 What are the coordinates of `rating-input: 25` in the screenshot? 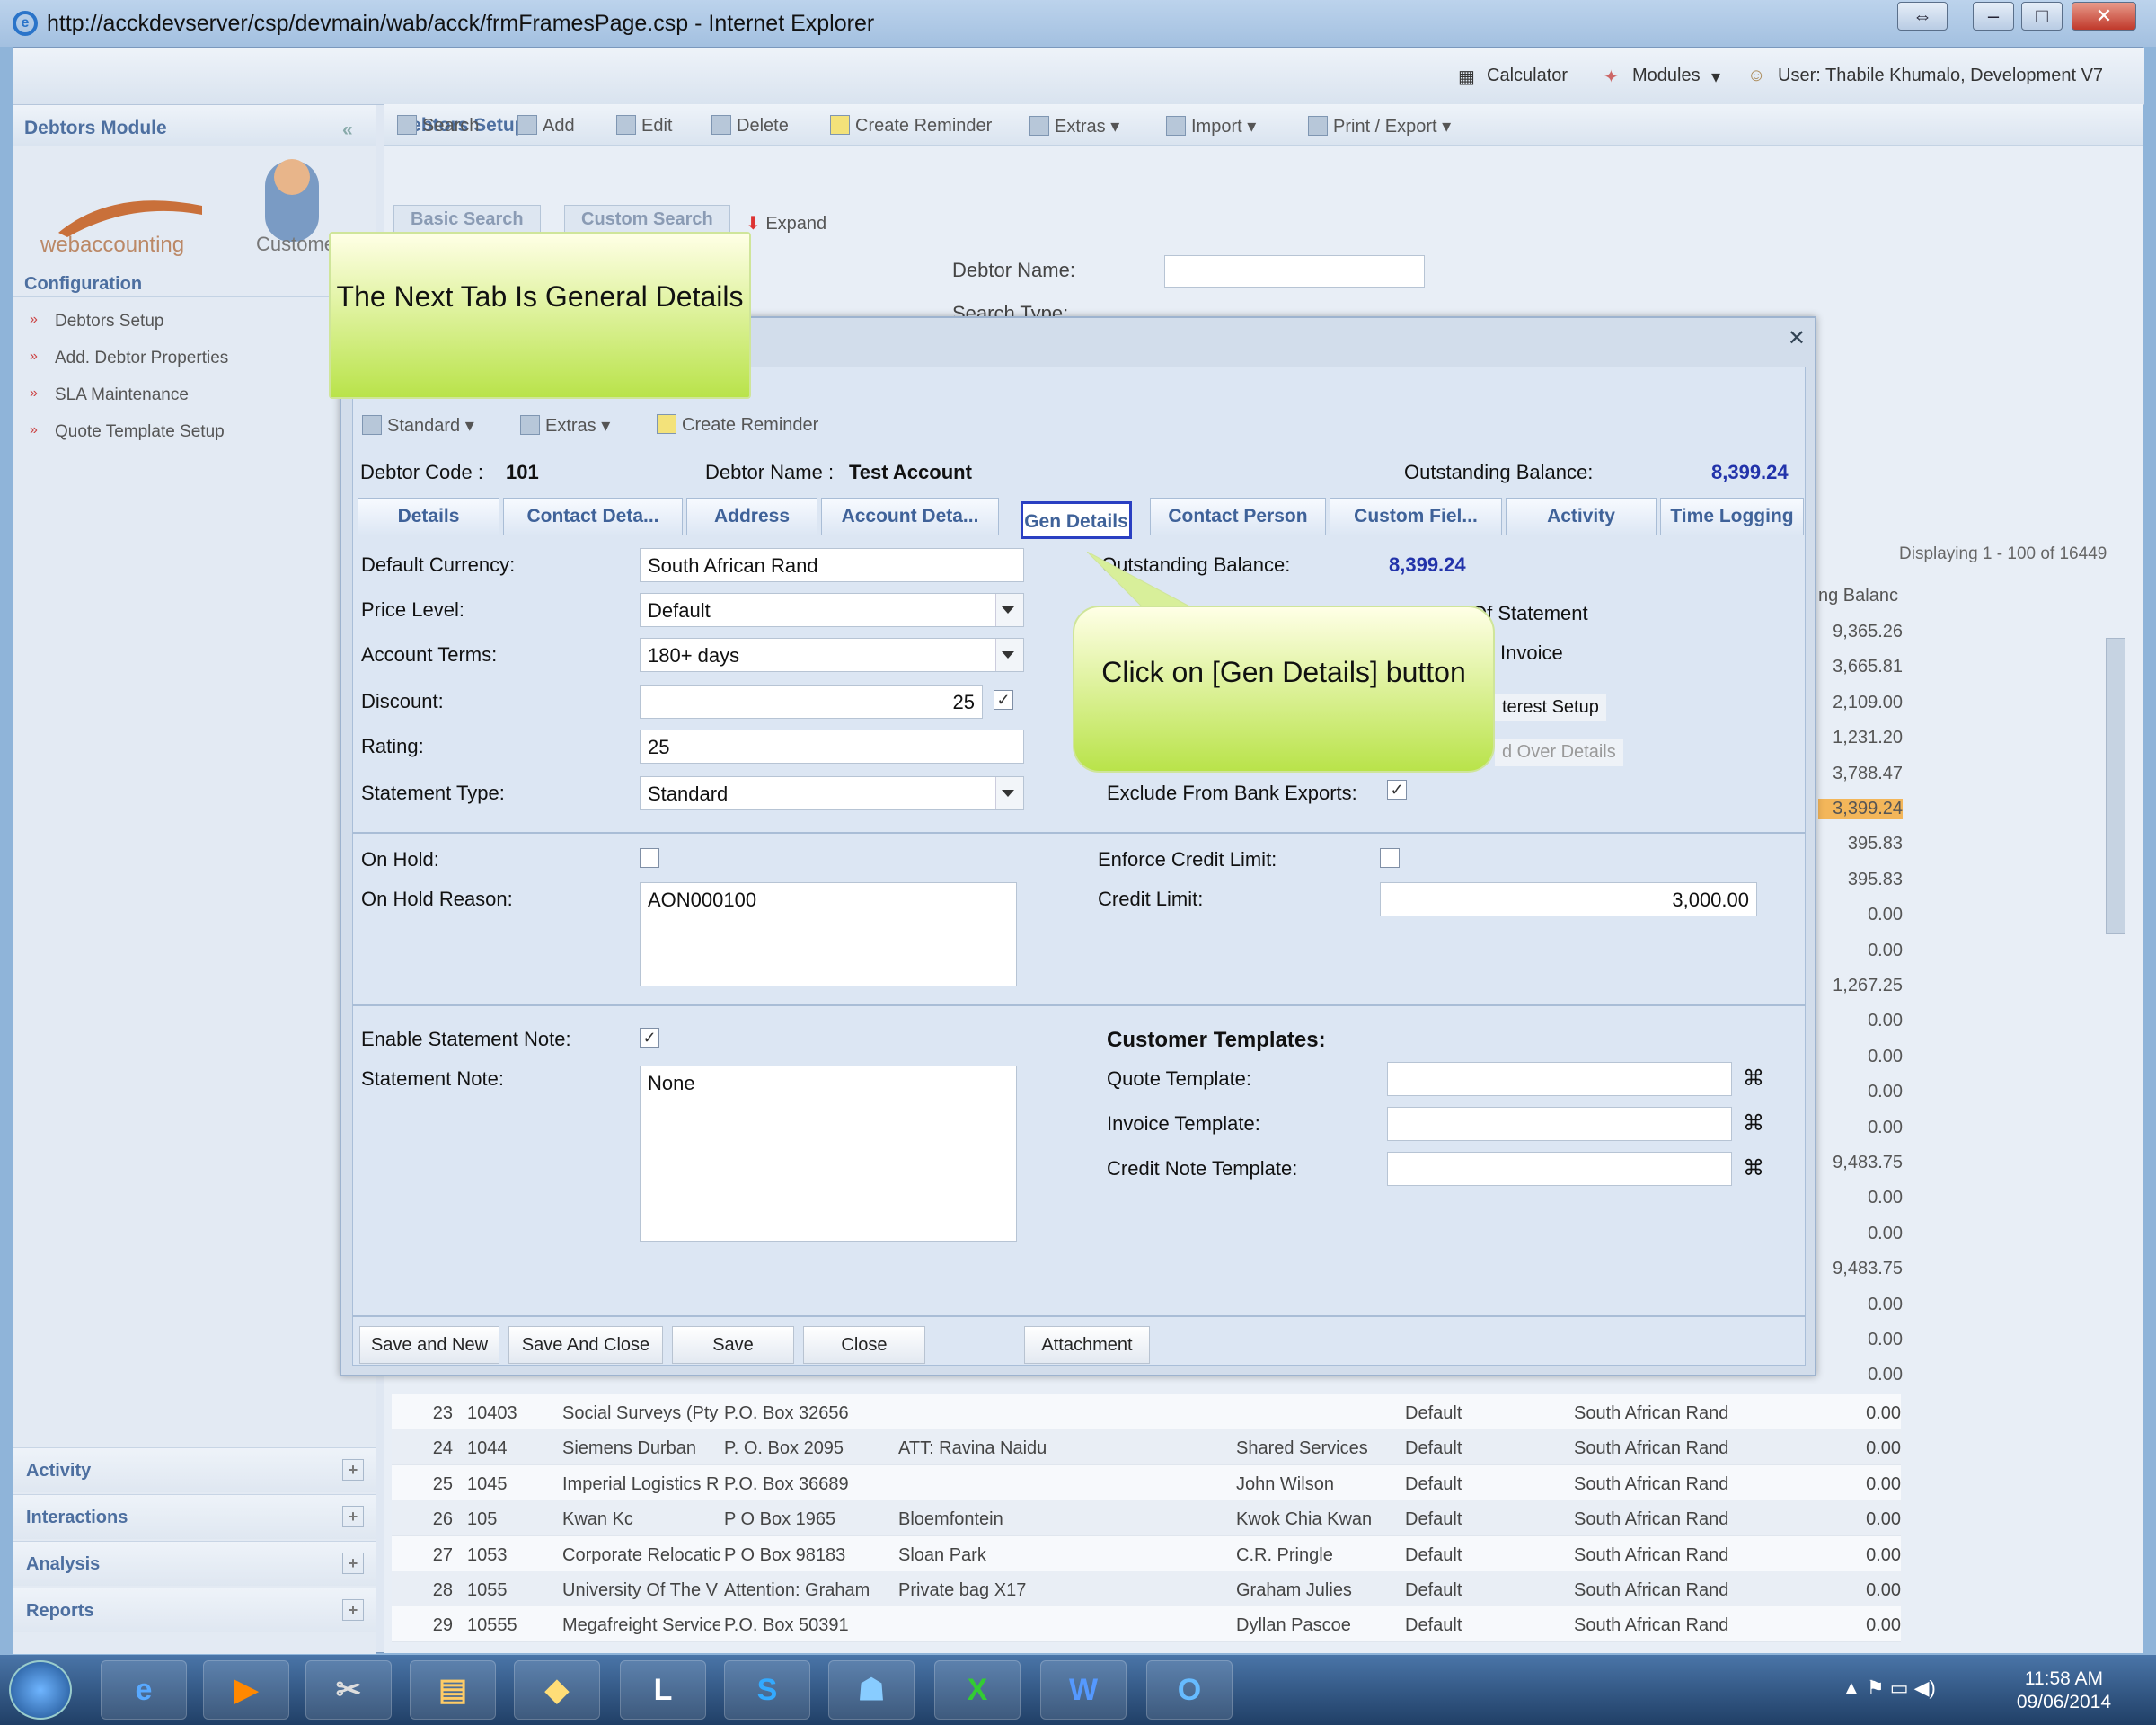 It's located at (832, 747).